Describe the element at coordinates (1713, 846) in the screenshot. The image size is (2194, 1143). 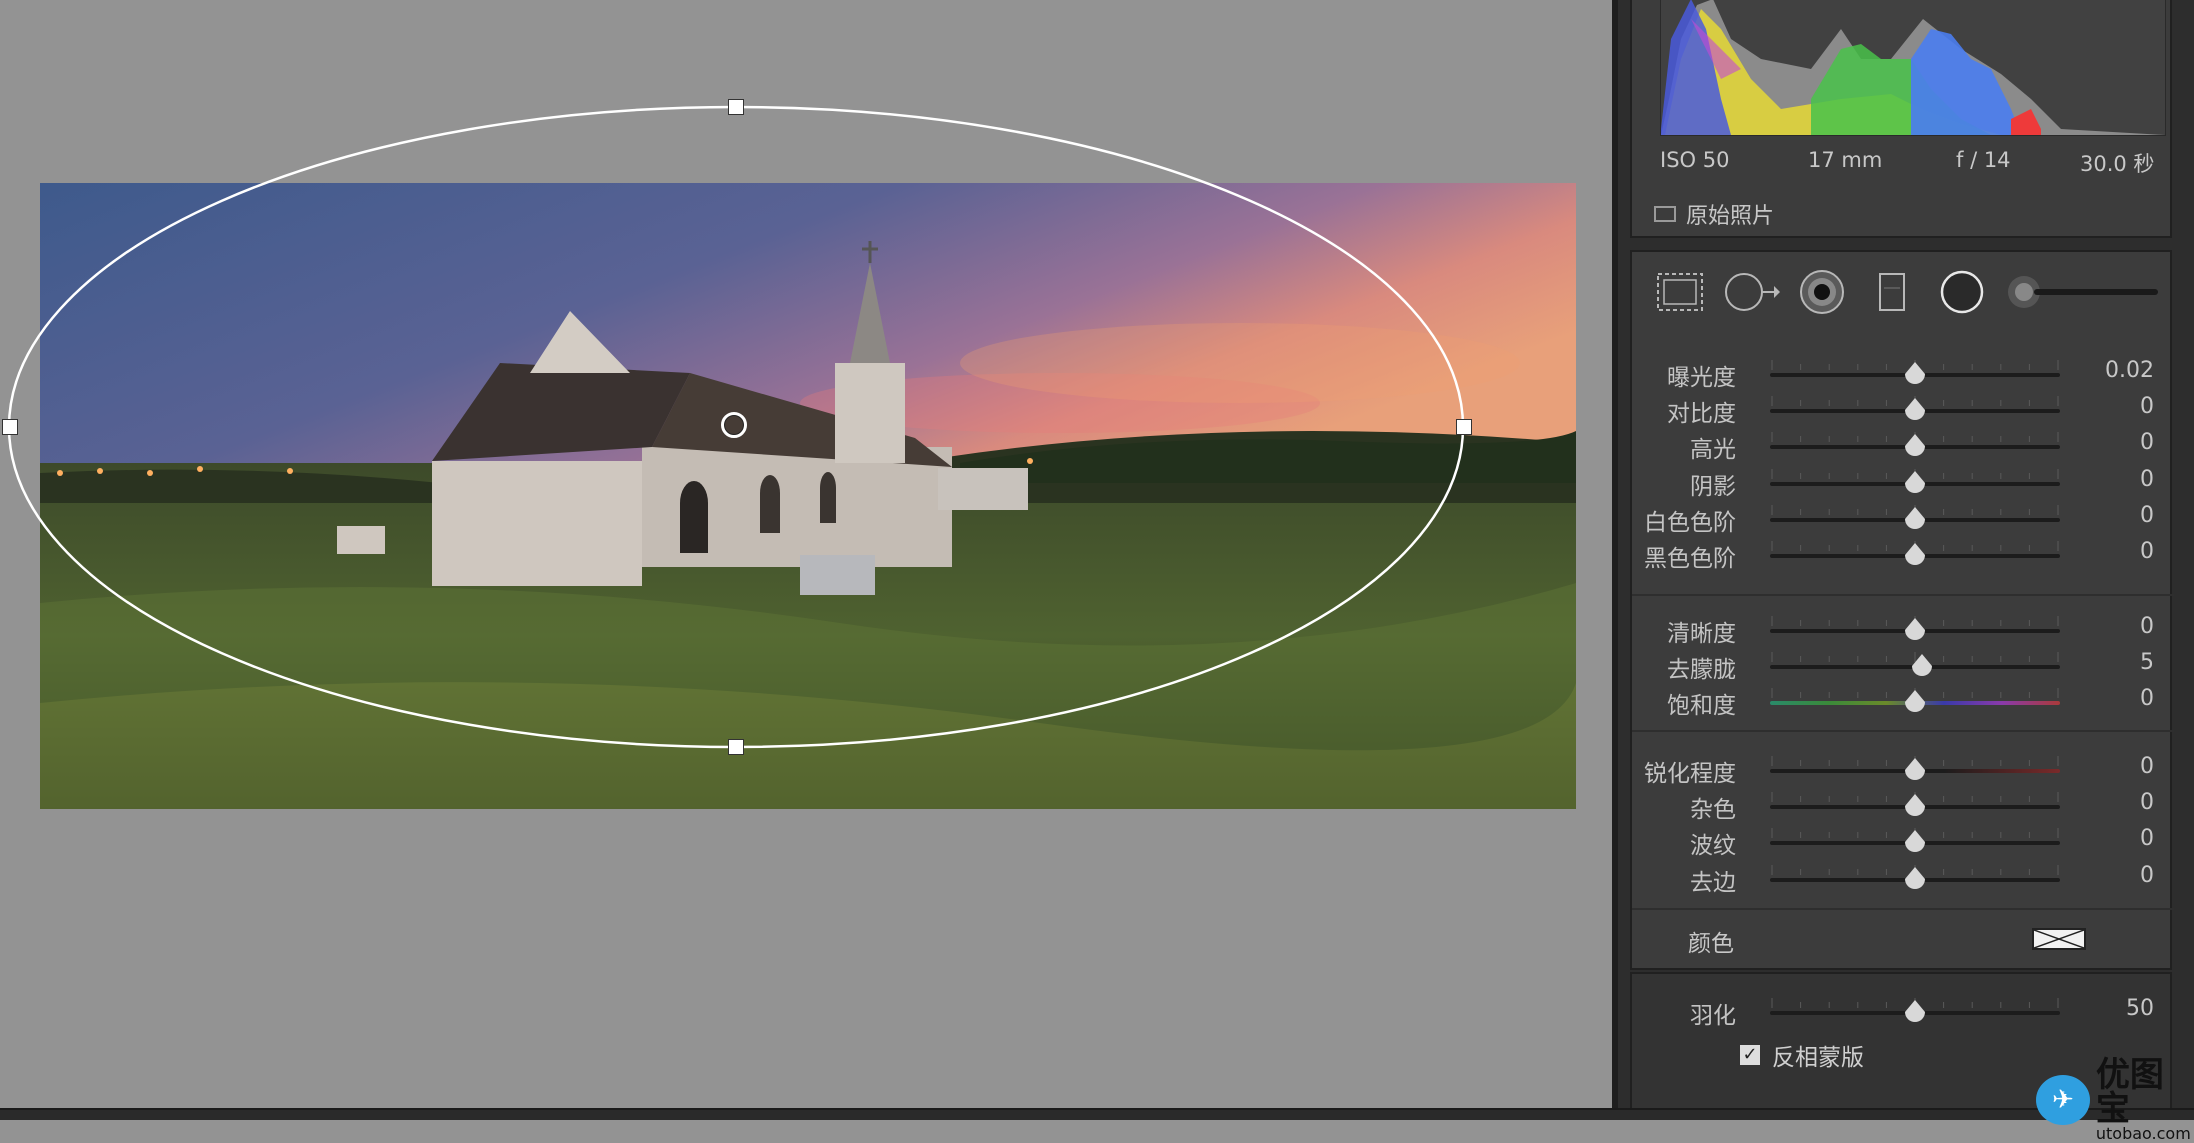
I see `slider-label: 波纹` at that location.